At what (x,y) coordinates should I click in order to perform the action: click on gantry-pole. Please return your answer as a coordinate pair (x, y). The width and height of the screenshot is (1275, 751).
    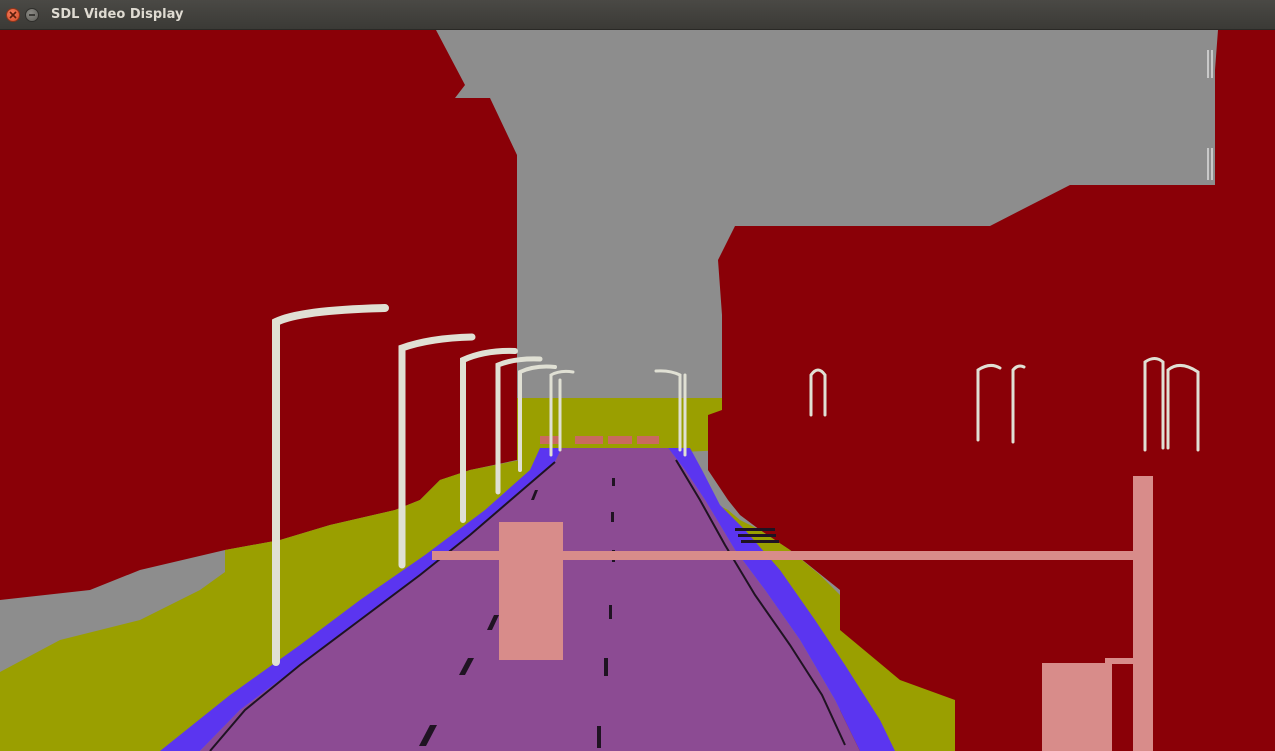
    Looking at the image, I should click on (1143, 613).